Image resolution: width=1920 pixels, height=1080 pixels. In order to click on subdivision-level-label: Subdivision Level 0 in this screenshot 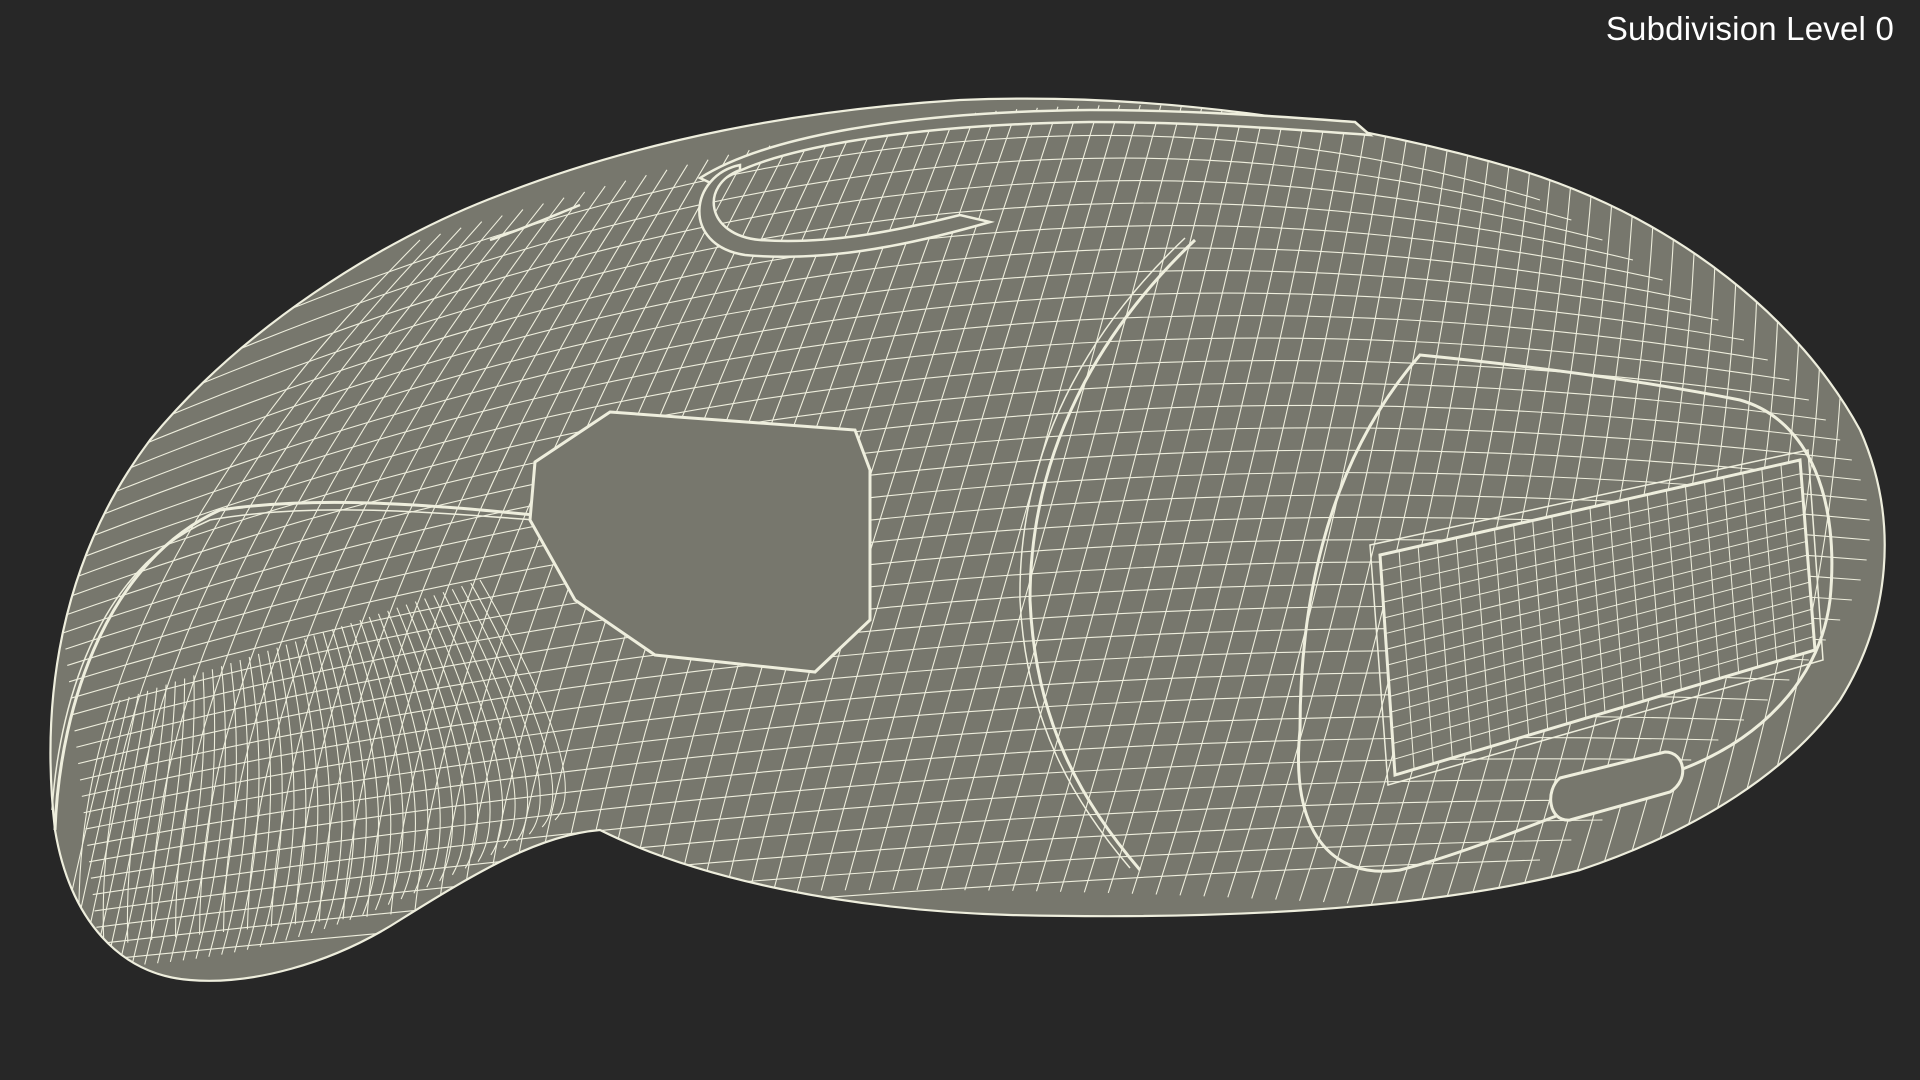, I will do `click(1749, 28)`.